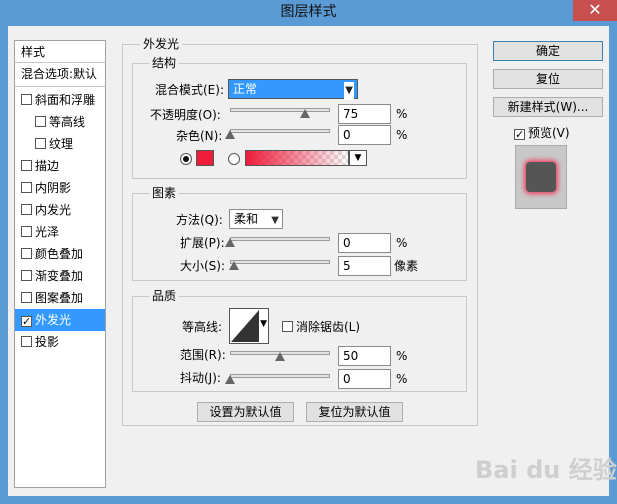  I want to click on window-border-right, so click(613, 265).